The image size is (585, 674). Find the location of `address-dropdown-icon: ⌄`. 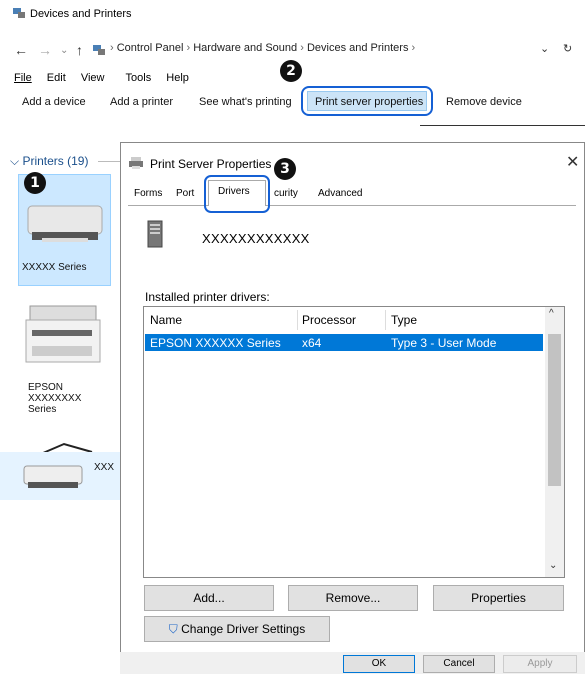

address-dropdown-icon: ⌄ is located at coordinates (544, 48).